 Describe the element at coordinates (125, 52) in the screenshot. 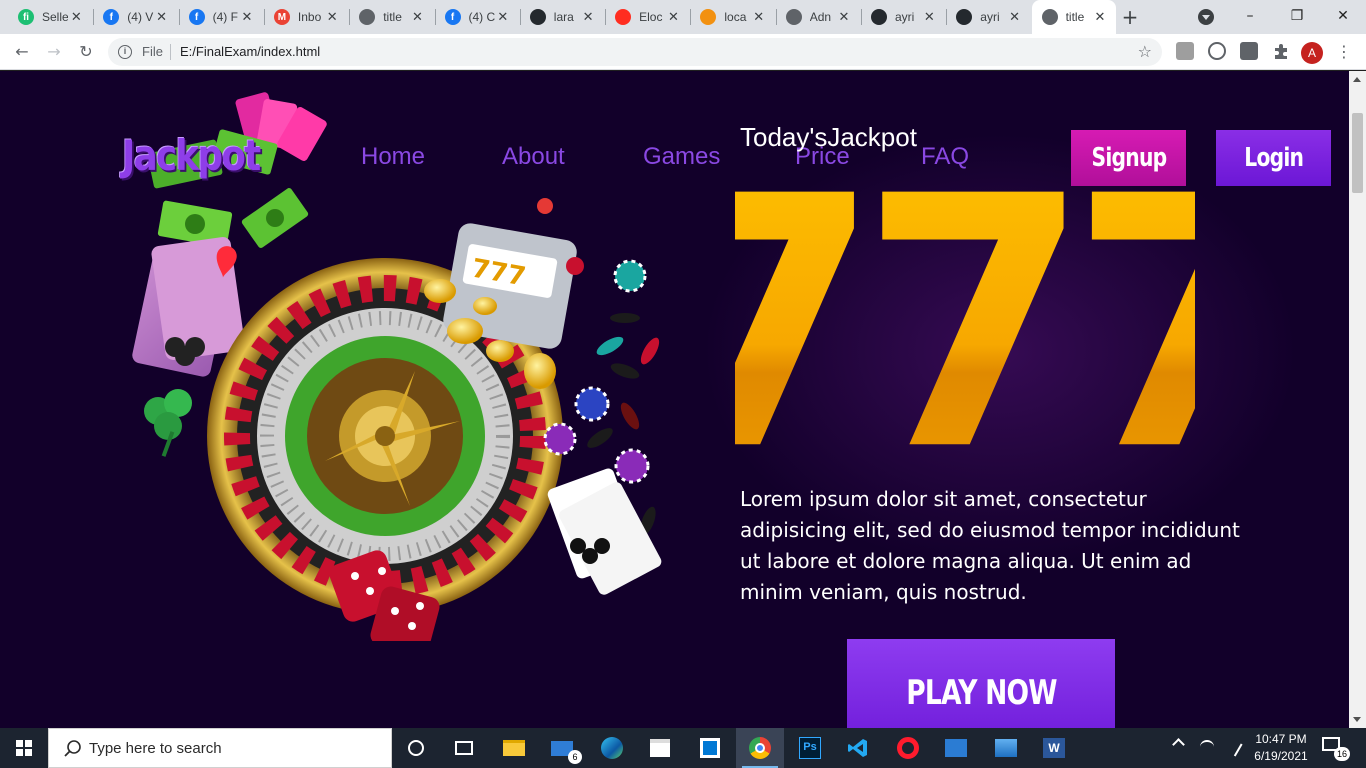

I see `info-icon: i` at that location.